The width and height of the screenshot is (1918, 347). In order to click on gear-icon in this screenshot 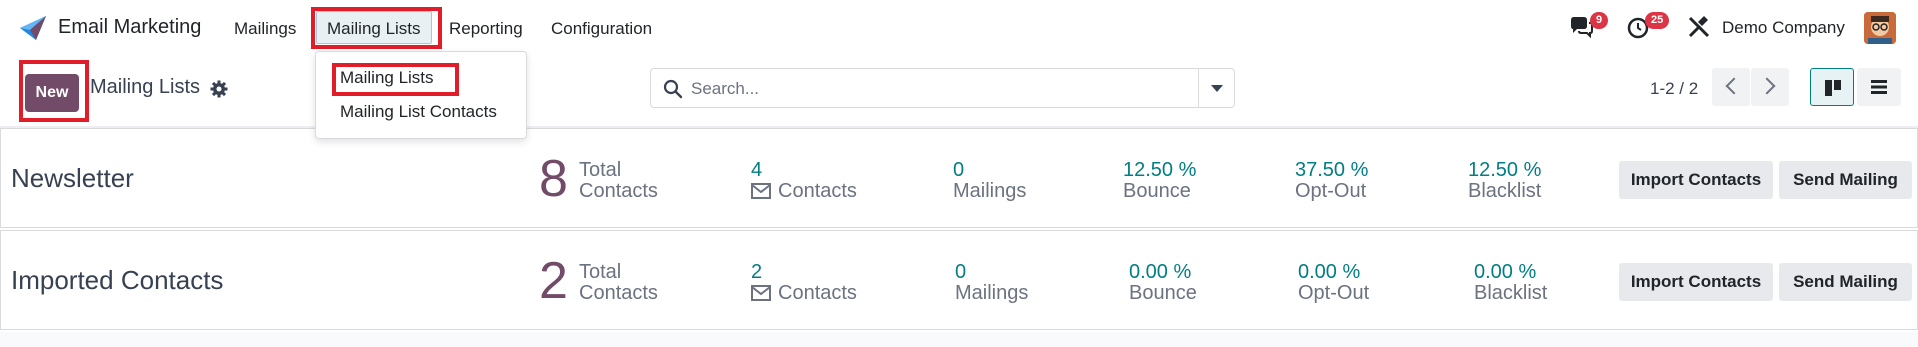, I will do `click(219, 89)`.